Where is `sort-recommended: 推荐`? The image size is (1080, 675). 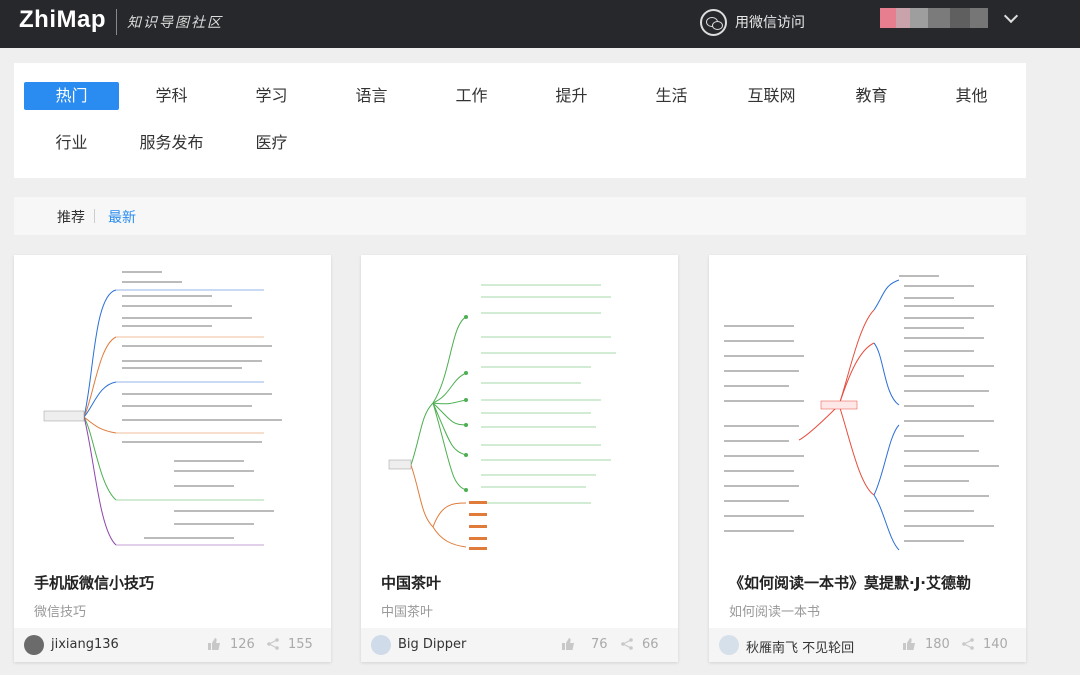 sort-recommended: 推荐 is located at coordinates (71, 217).